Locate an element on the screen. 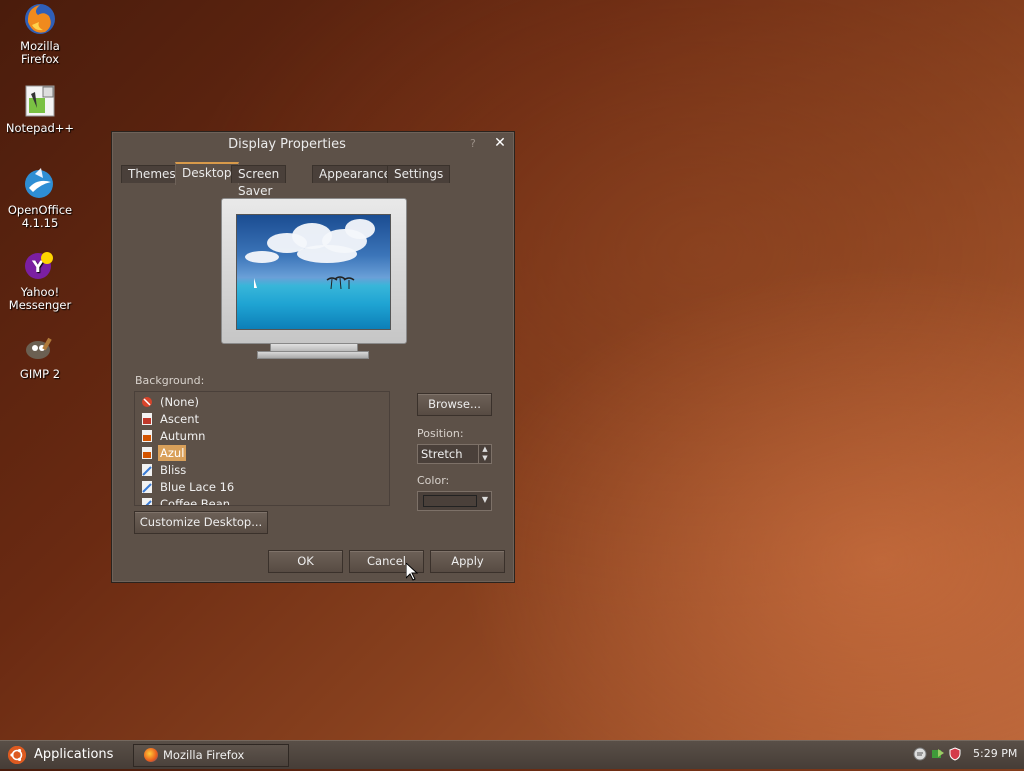 Image resolution: width=1024 pixels, height=771 pixels. mouse-cursor-icon is located at coordinates (412, 571).